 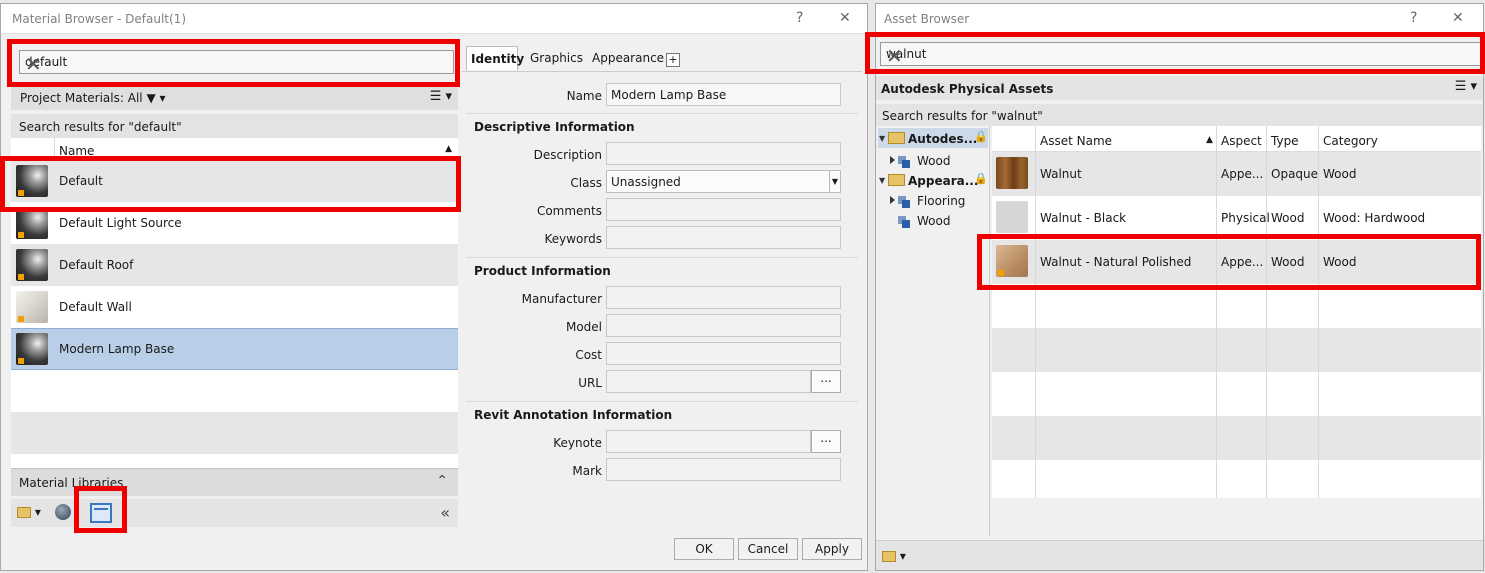 I want to click on material-libraries-label: Material Libraries, so click(x=71, y=483).